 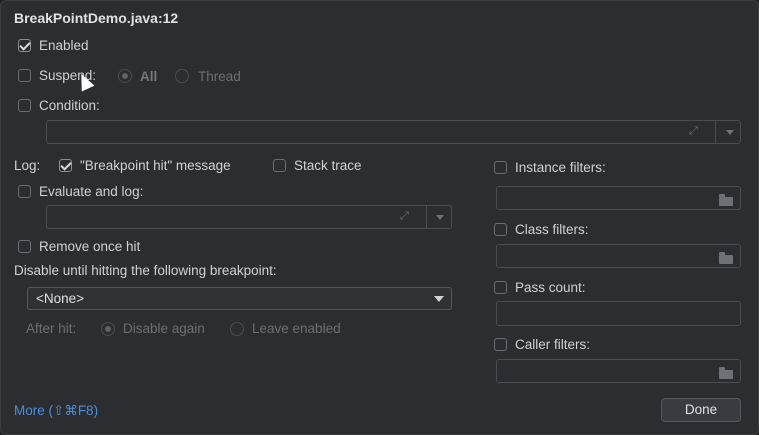 I want to click on condition-input: ⤢, so click(x=393, y=132).